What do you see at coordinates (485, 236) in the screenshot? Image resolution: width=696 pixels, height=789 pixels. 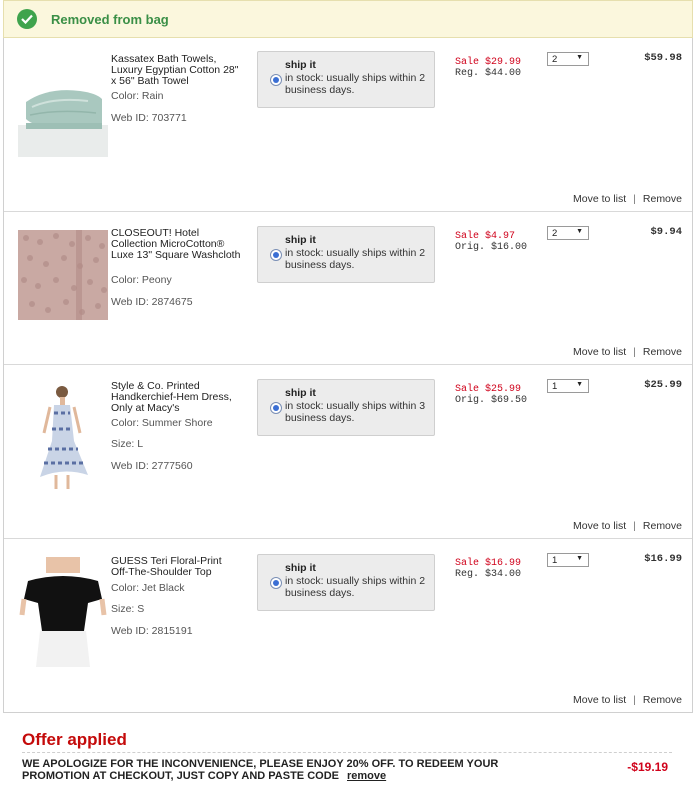 I see `sale-price: Sale $4.97` at bounding box center [485, 236].